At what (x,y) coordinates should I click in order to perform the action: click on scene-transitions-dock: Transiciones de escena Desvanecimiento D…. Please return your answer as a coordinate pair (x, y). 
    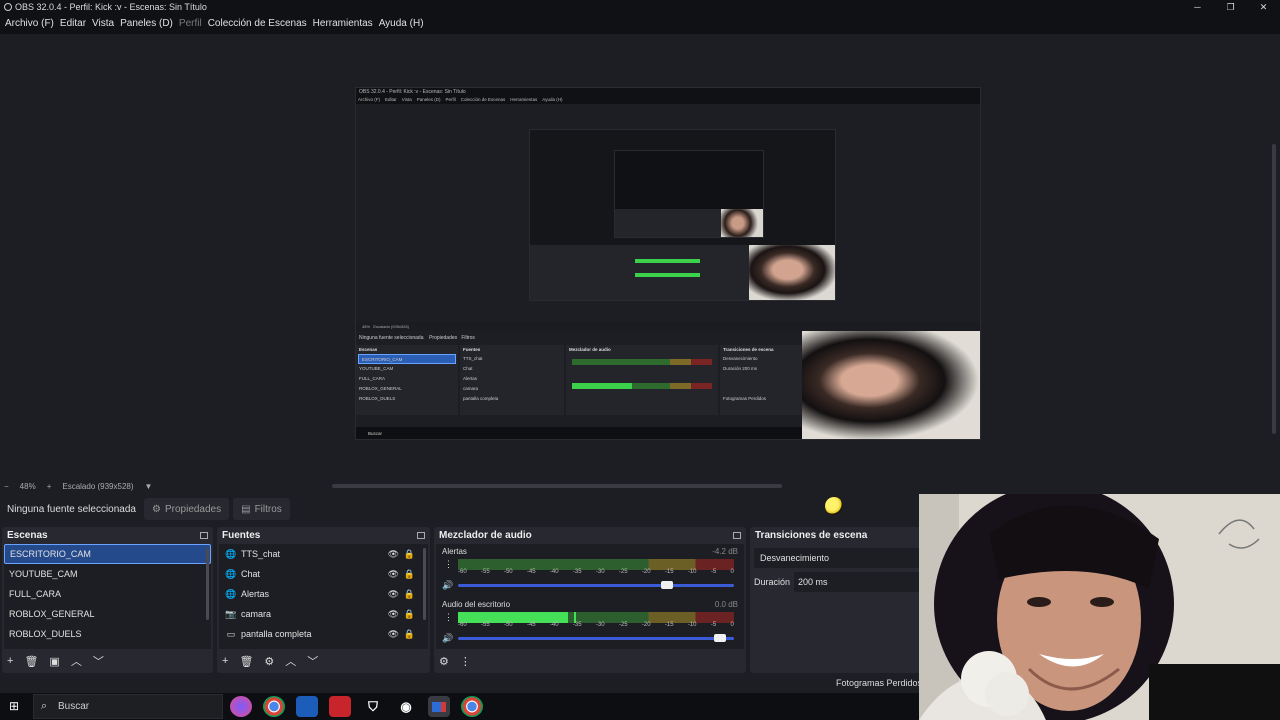
    Looking at the image, I should click on (835, 600).